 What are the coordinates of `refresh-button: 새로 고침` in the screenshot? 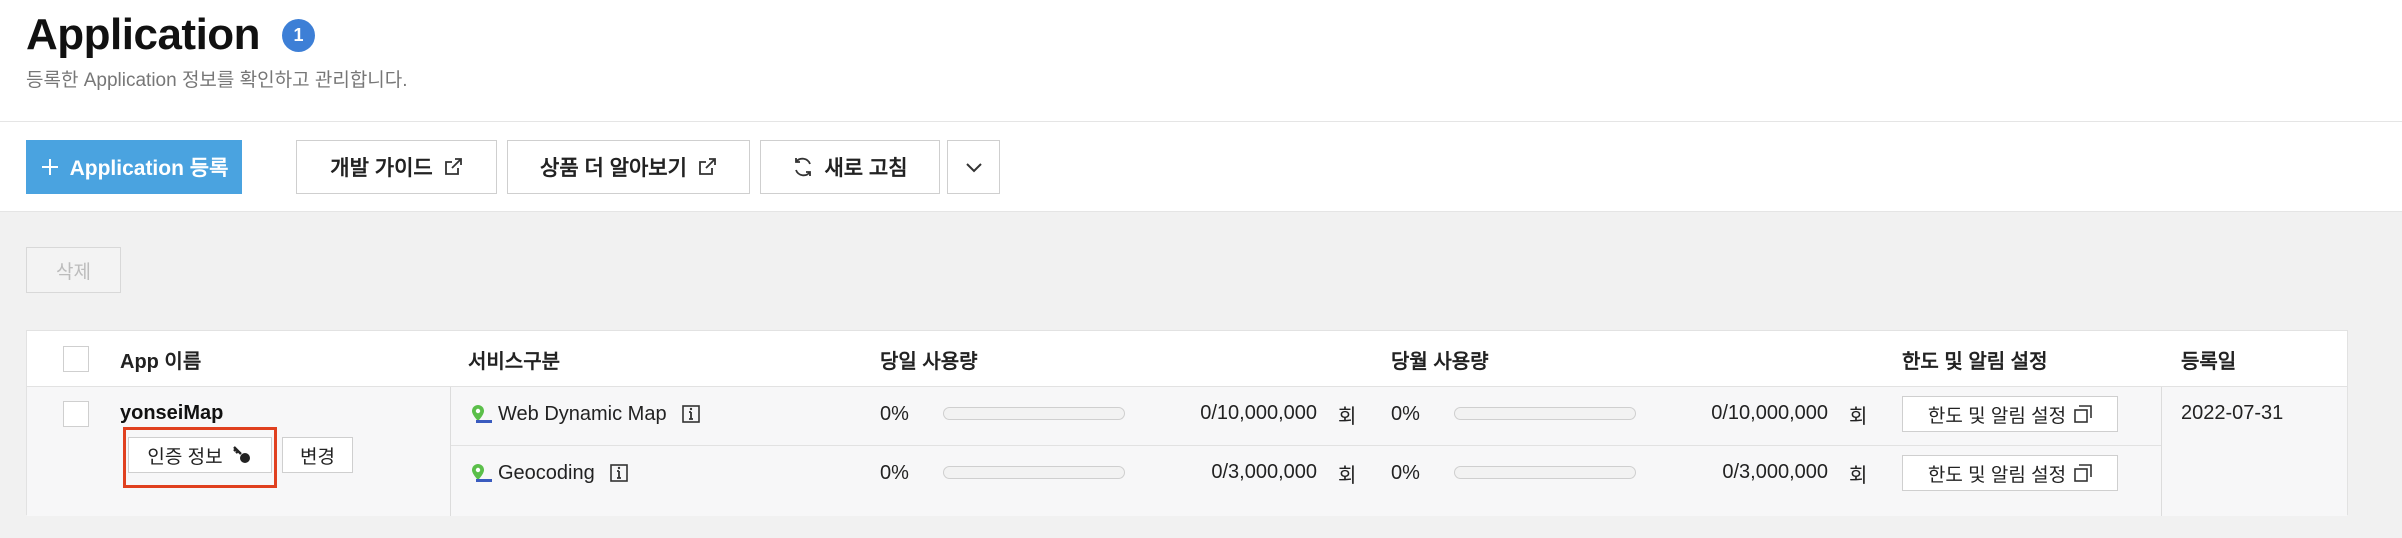 It's located at (850, 167).